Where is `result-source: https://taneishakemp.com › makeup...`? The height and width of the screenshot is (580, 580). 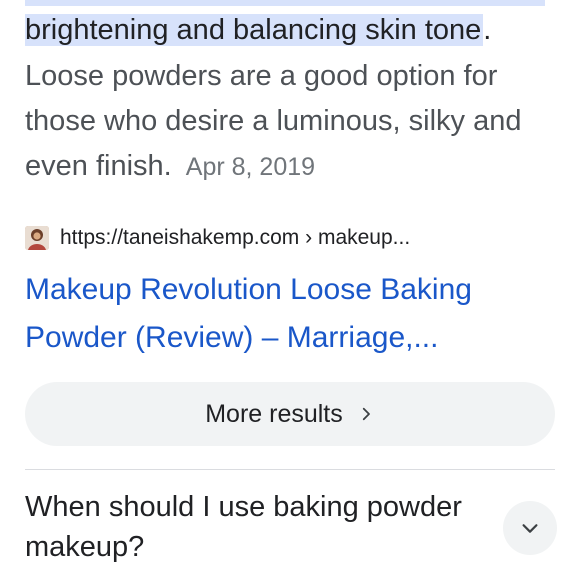
result-source: https://taneishakemp.com › makeup... is located at coordinates (217, 238).